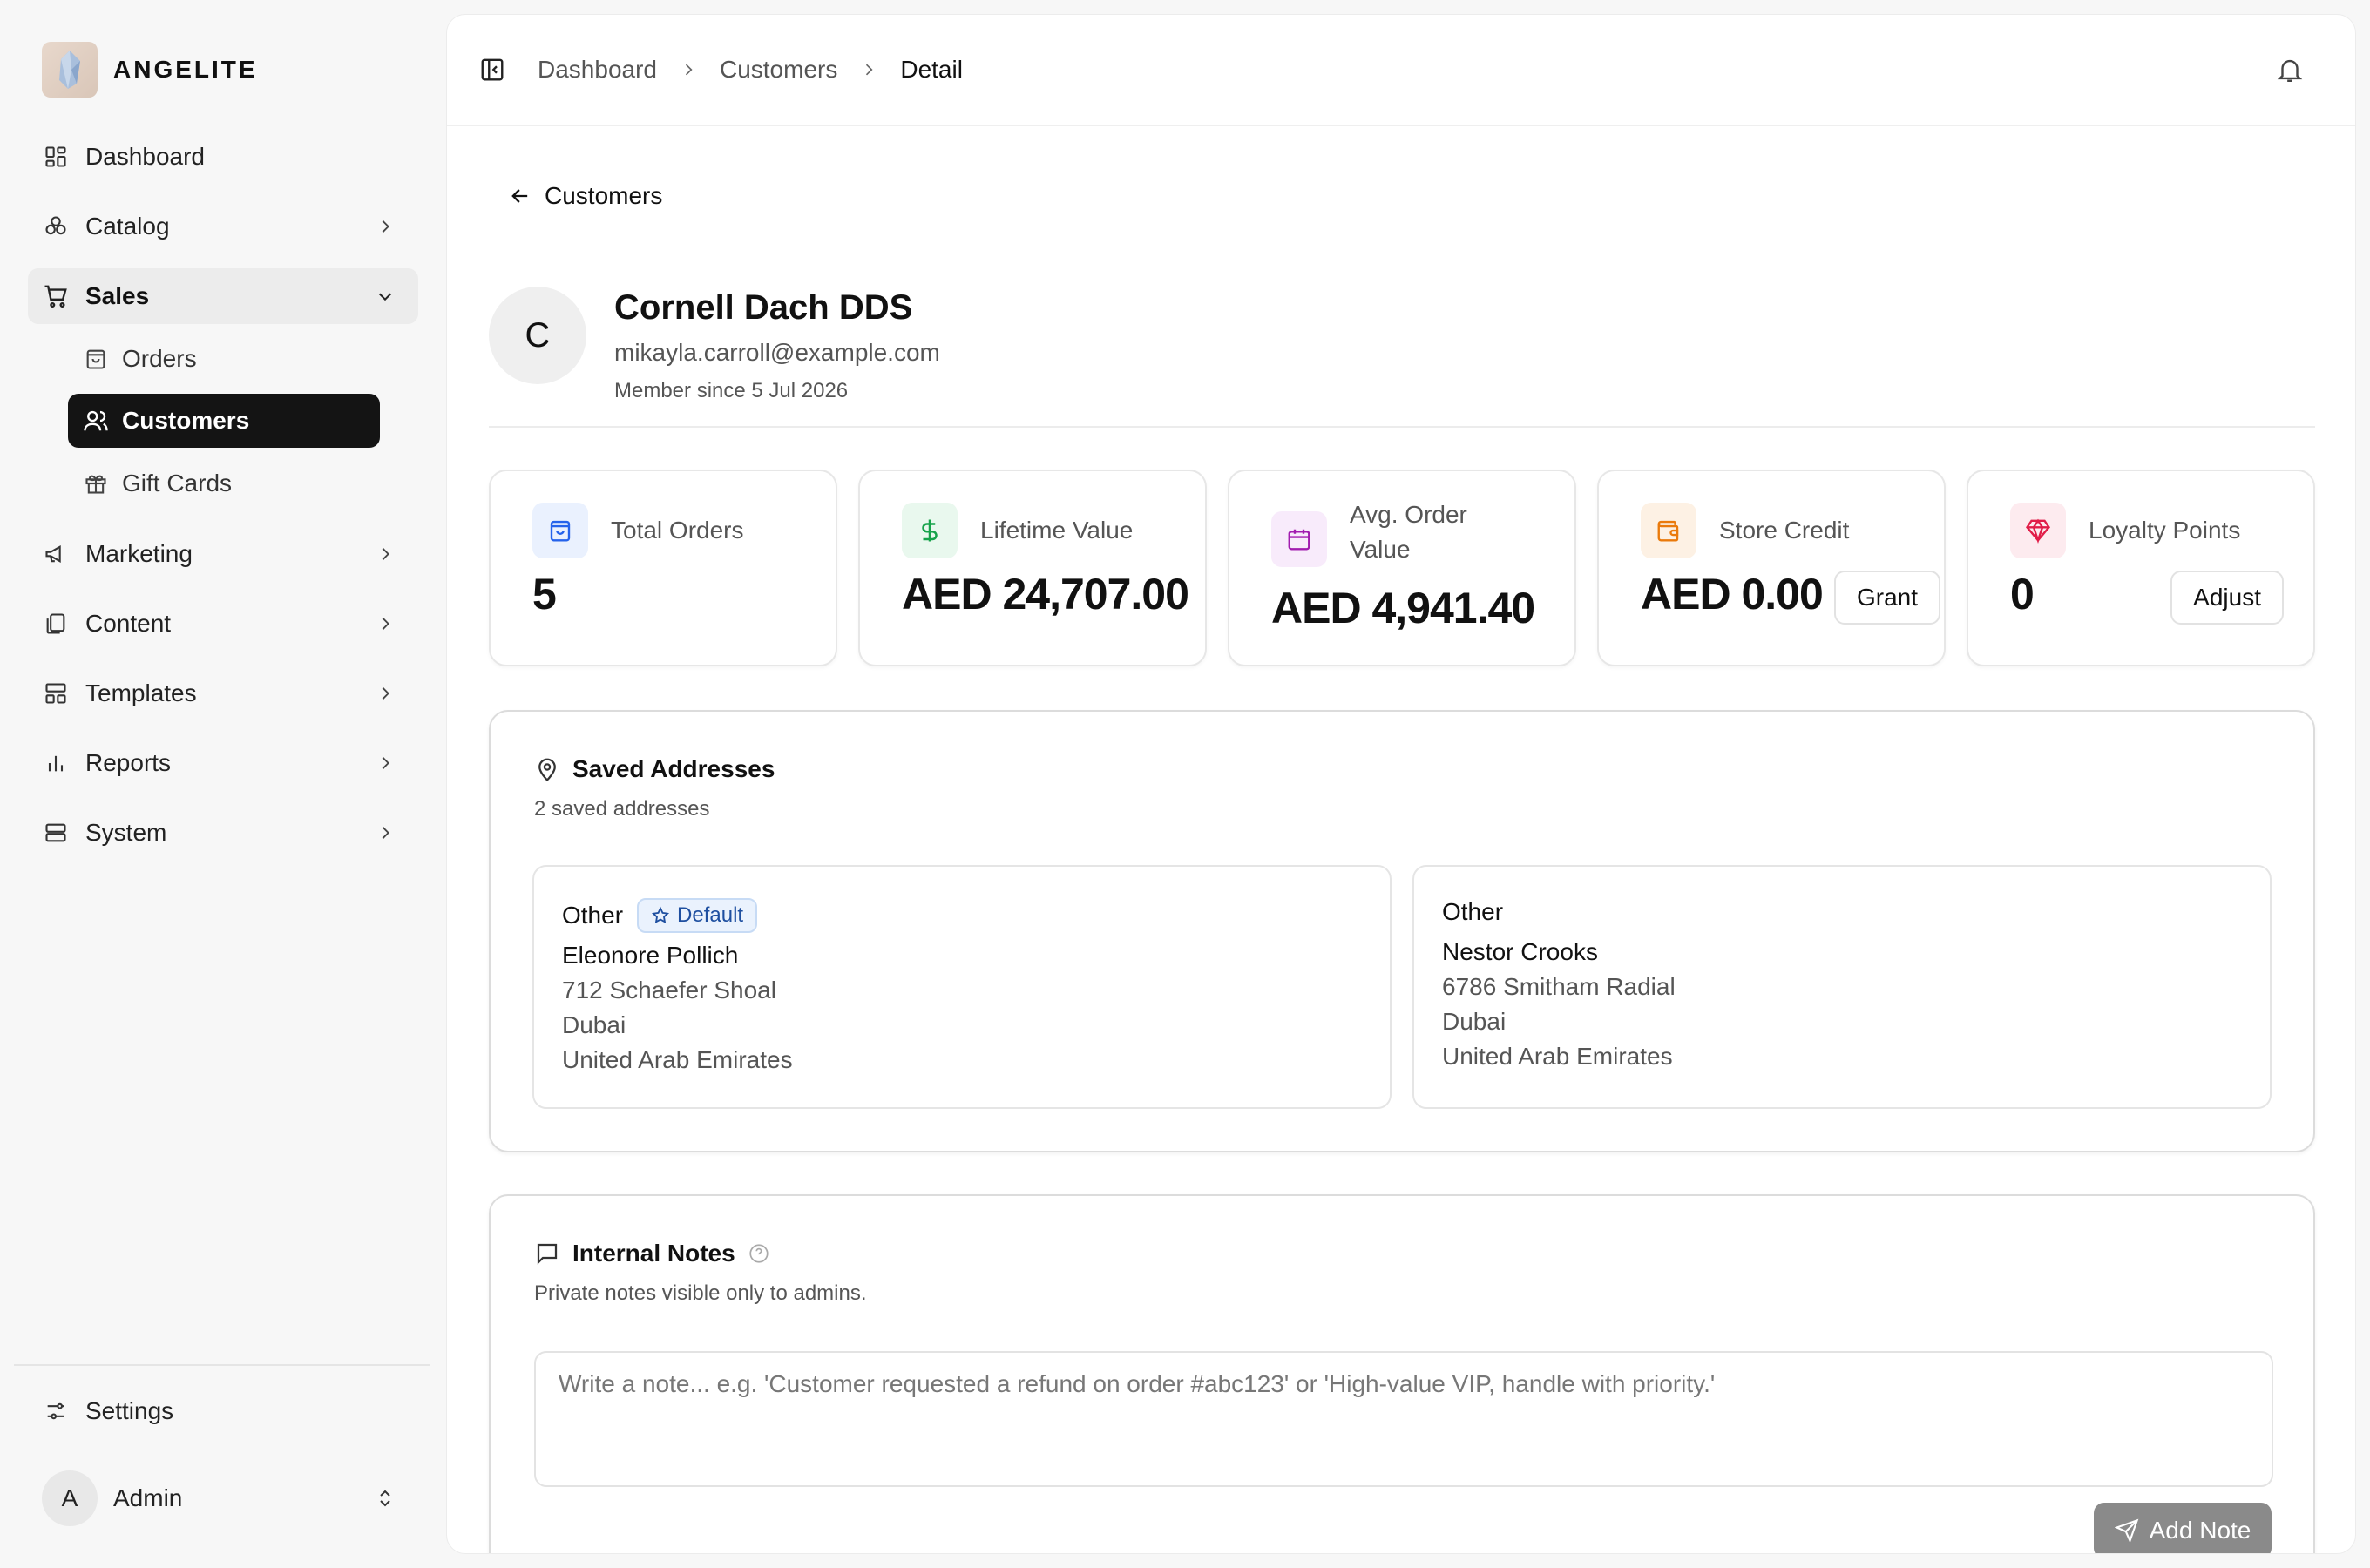 The height and width of the screenshot is (1568, 2370). I want to click on sidebar-divider, so click(222, 1365).